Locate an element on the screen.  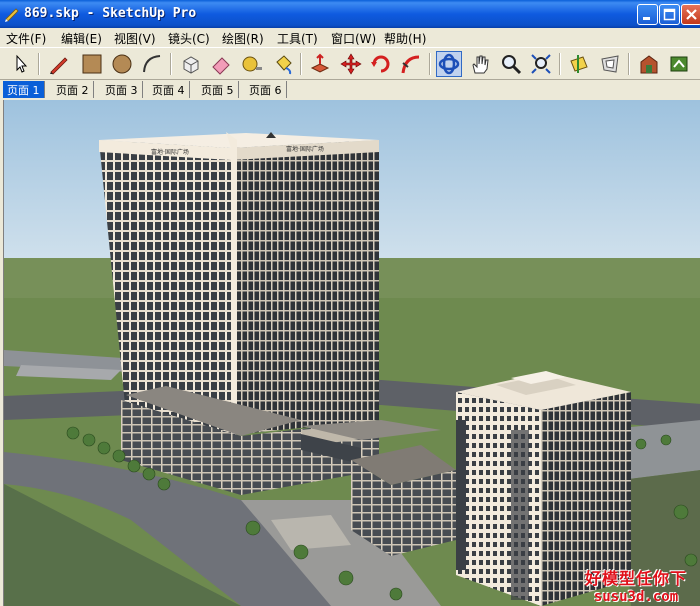
menu-help: 帮助(H) is located at coordinates (405, 38).